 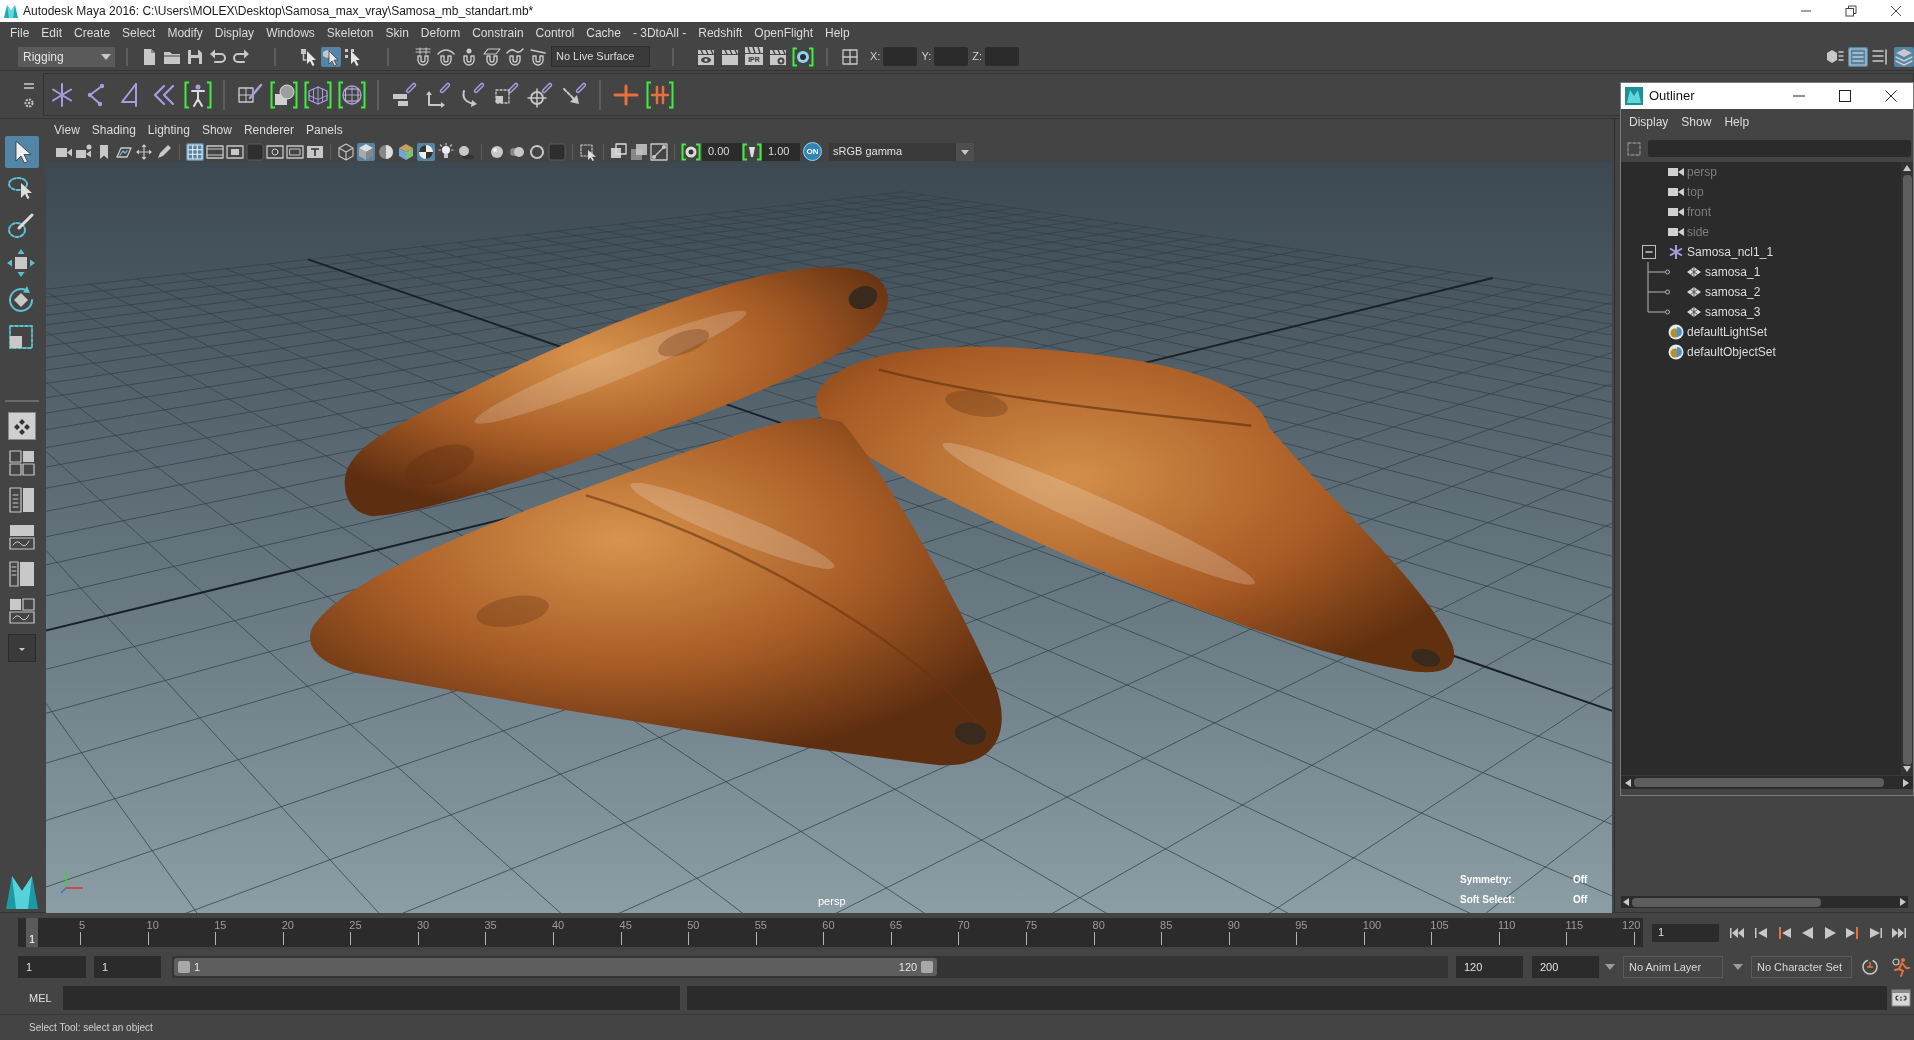 What do you see at coordinates (754, 49) in the screenshot?
I see `clapper-stripes-icon` at bounding box center [754, 49].